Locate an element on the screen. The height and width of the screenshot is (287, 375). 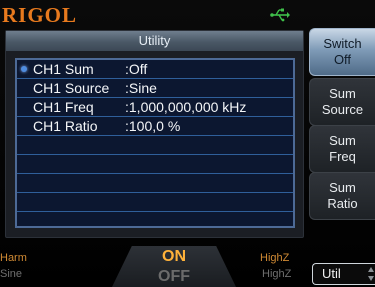
channel-status-bar: Harm Sine ON OFF HighZ HighZ Util is located at coordinates (187, 266).